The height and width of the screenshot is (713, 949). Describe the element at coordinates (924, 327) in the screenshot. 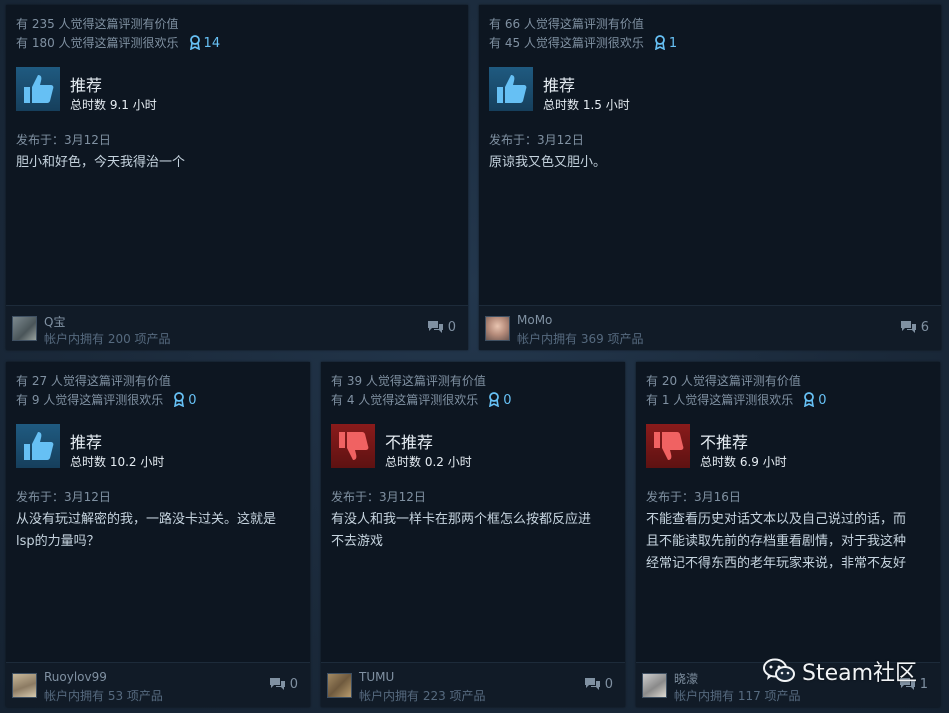

I see `comment-count: 6` at that location.